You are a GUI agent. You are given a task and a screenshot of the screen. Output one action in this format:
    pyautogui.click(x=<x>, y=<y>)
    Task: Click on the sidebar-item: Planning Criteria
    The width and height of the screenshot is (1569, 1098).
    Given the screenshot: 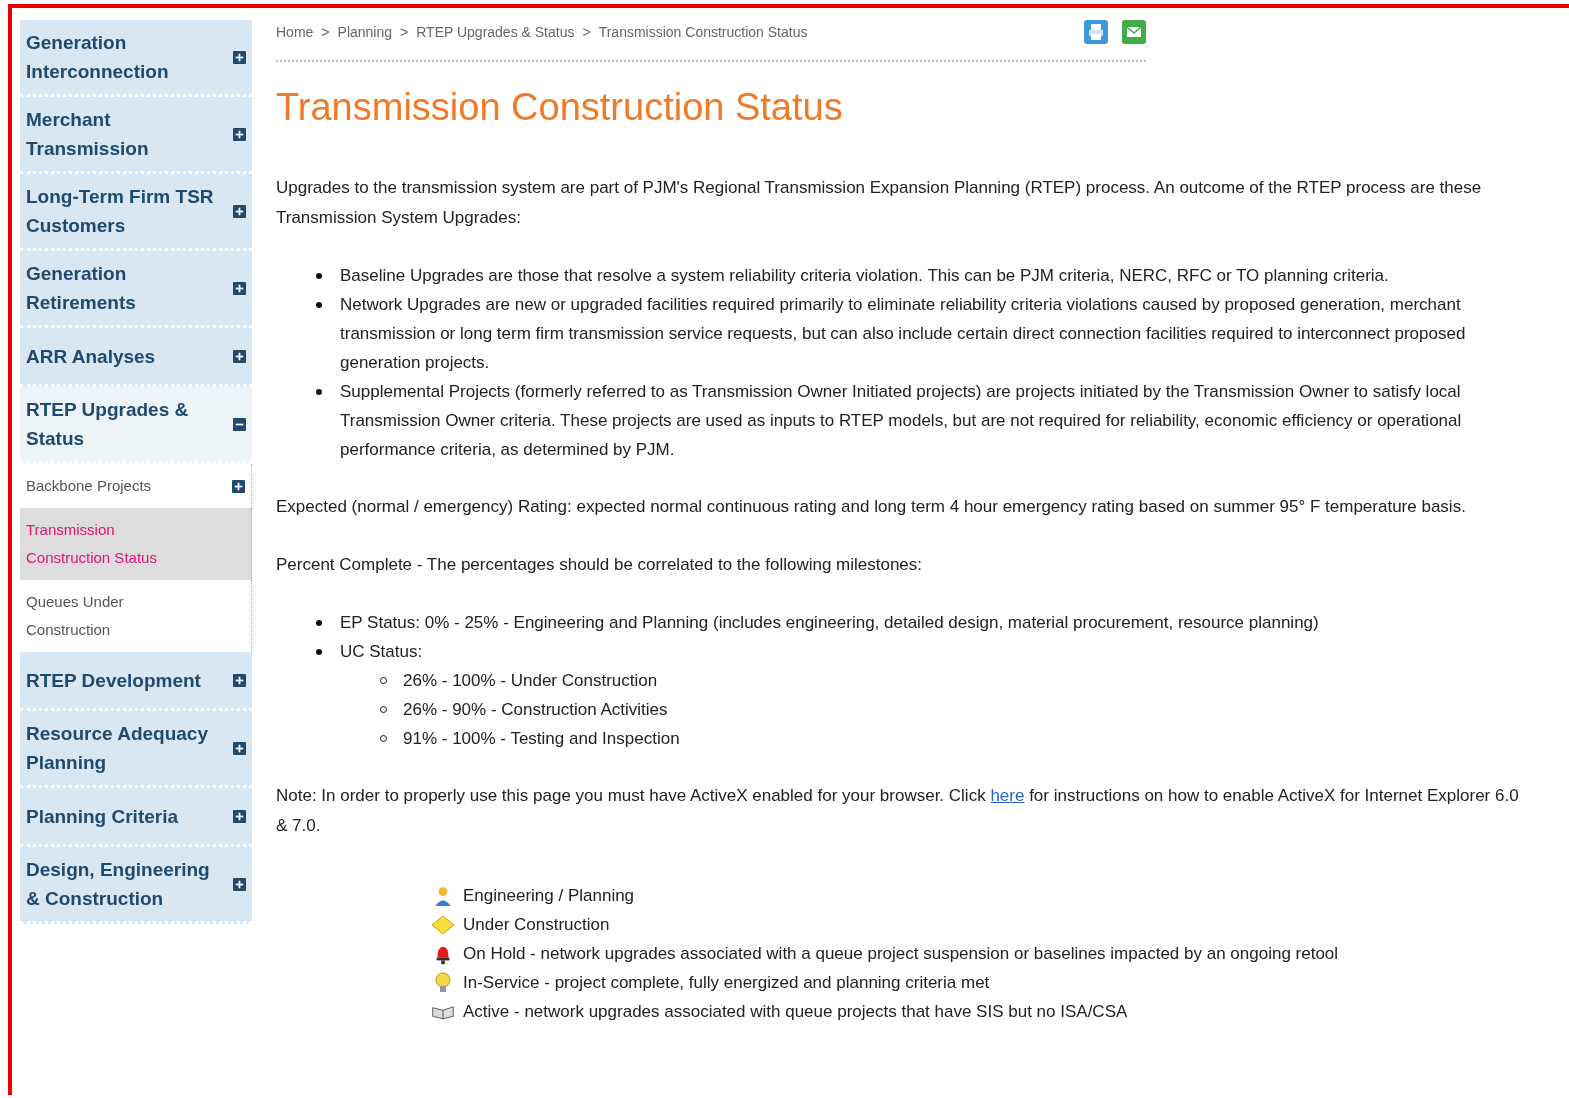 What is the action you would take?
    pyautogui.click(x=136, y=817)
    